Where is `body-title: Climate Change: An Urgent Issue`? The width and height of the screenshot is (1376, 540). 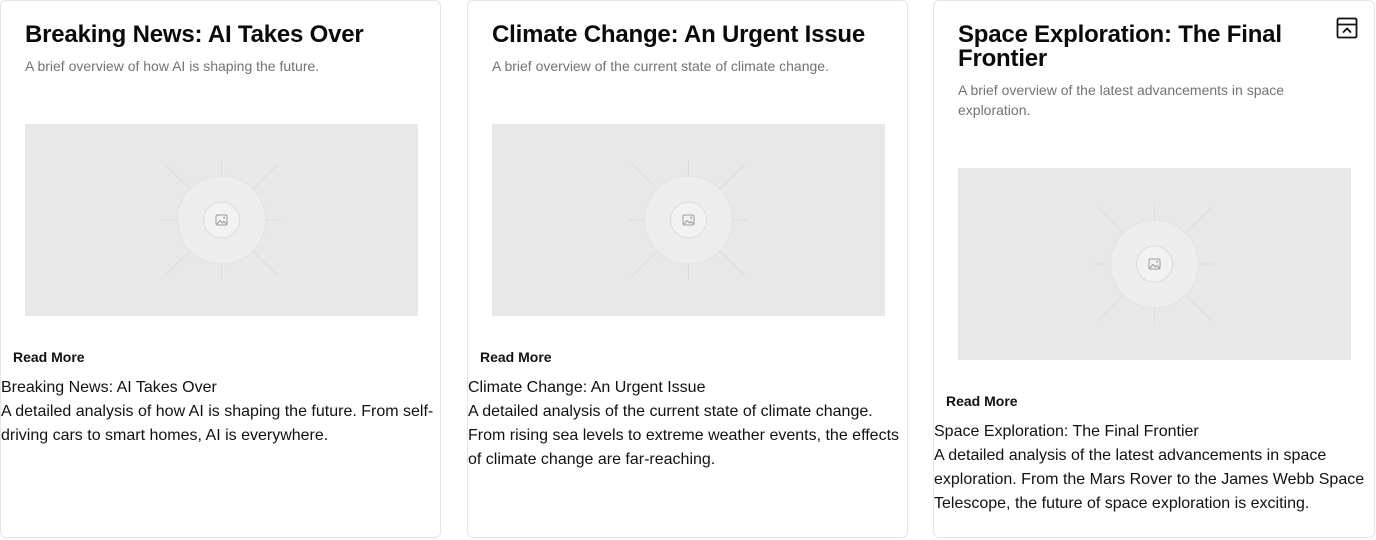
body-title: Climate Change: An Urgent Issue is located at coordinates (587, 387).